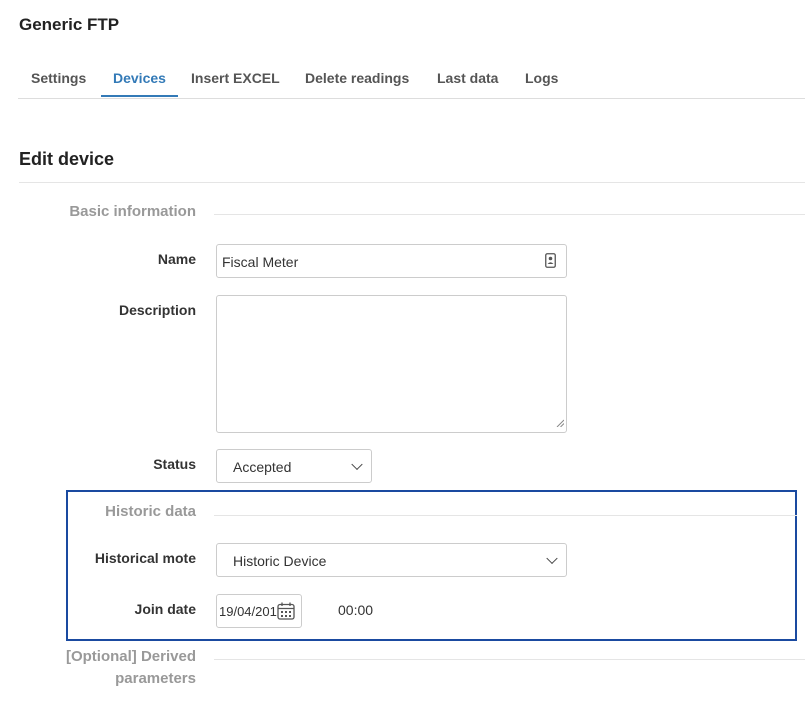 The width and height of the screenshot is (805, 702). What do you see at coordinates (294, 466) in the screenshot?
I see `status-select: Accepted` at bounding box center [294, 466].